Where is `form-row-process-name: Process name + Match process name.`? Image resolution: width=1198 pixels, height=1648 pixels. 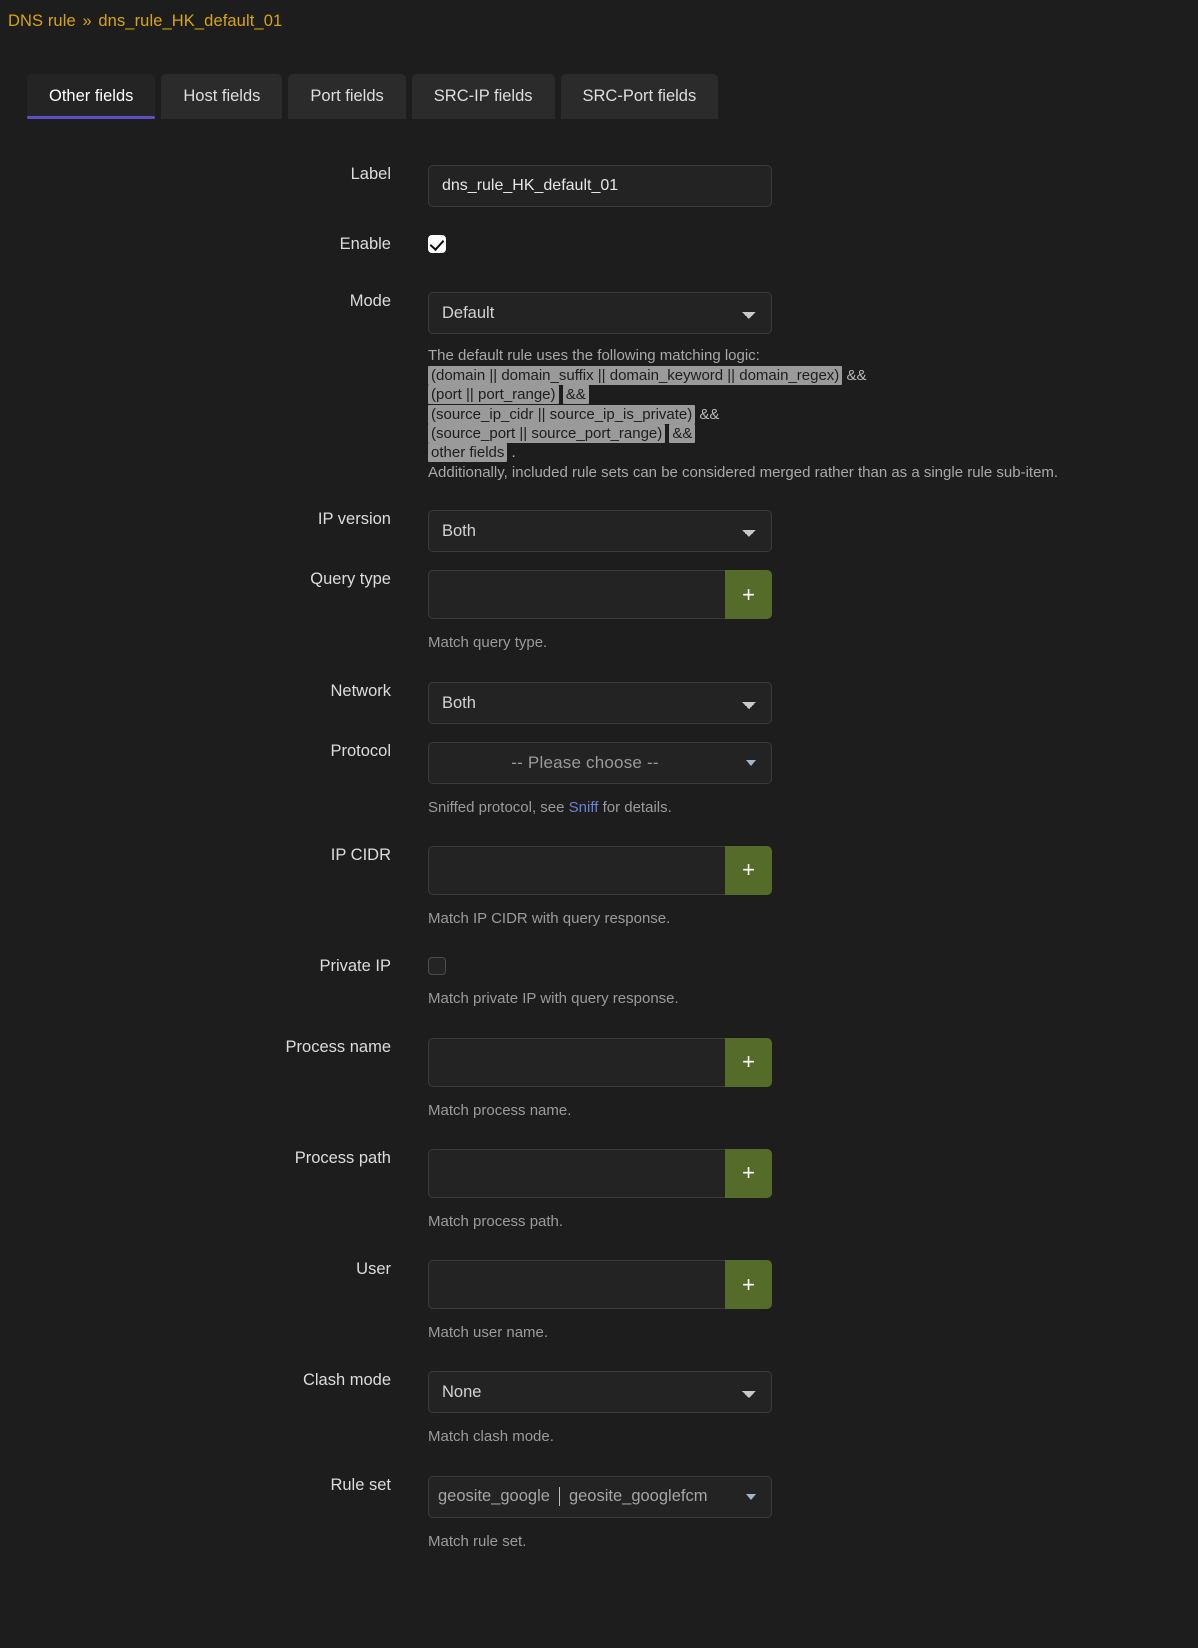 form-row-process-name: Process name + Match process name. is located at coordinates (599, 1079).